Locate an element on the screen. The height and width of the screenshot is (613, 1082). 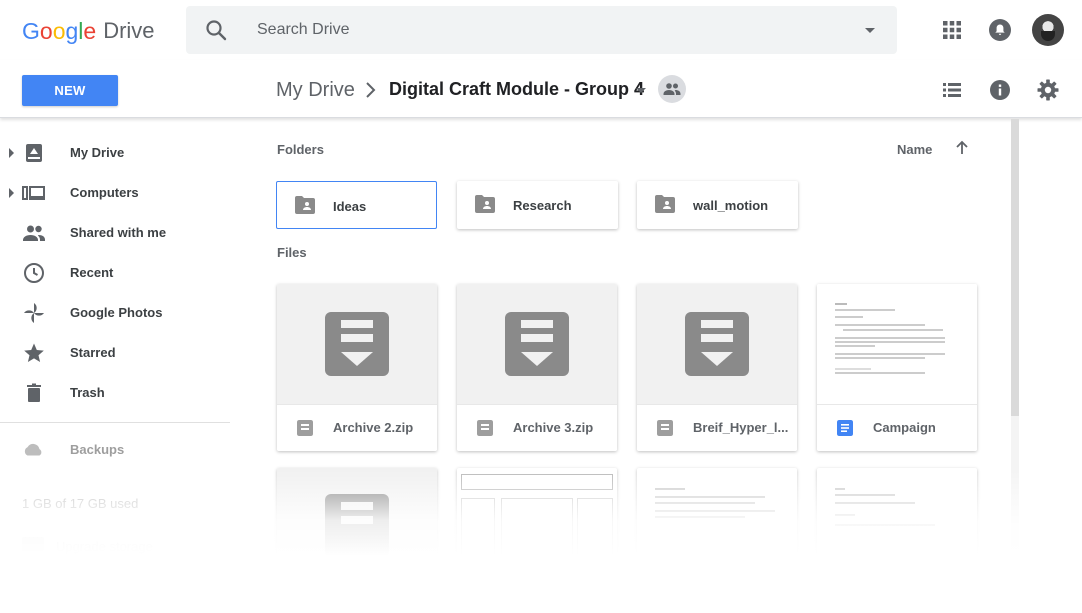
drive-wordmark: Drive is located at coordinates (129, 30).